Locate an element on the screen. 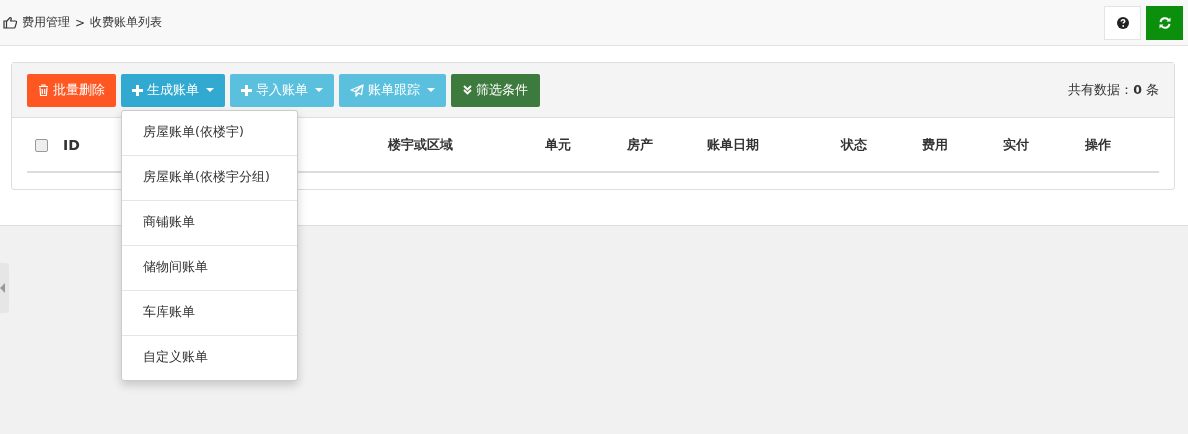 The height and width of the screenshot is (434, 1188). column-header: 操作 is located at coordinates (1098, 144).